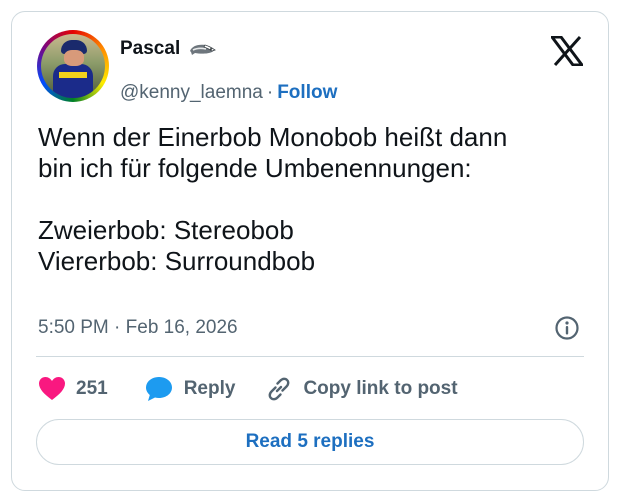 The image size is (620, 502). Describe the element at coordinates (203, 49) in the screenshot. I see `badger-icon` at that location.